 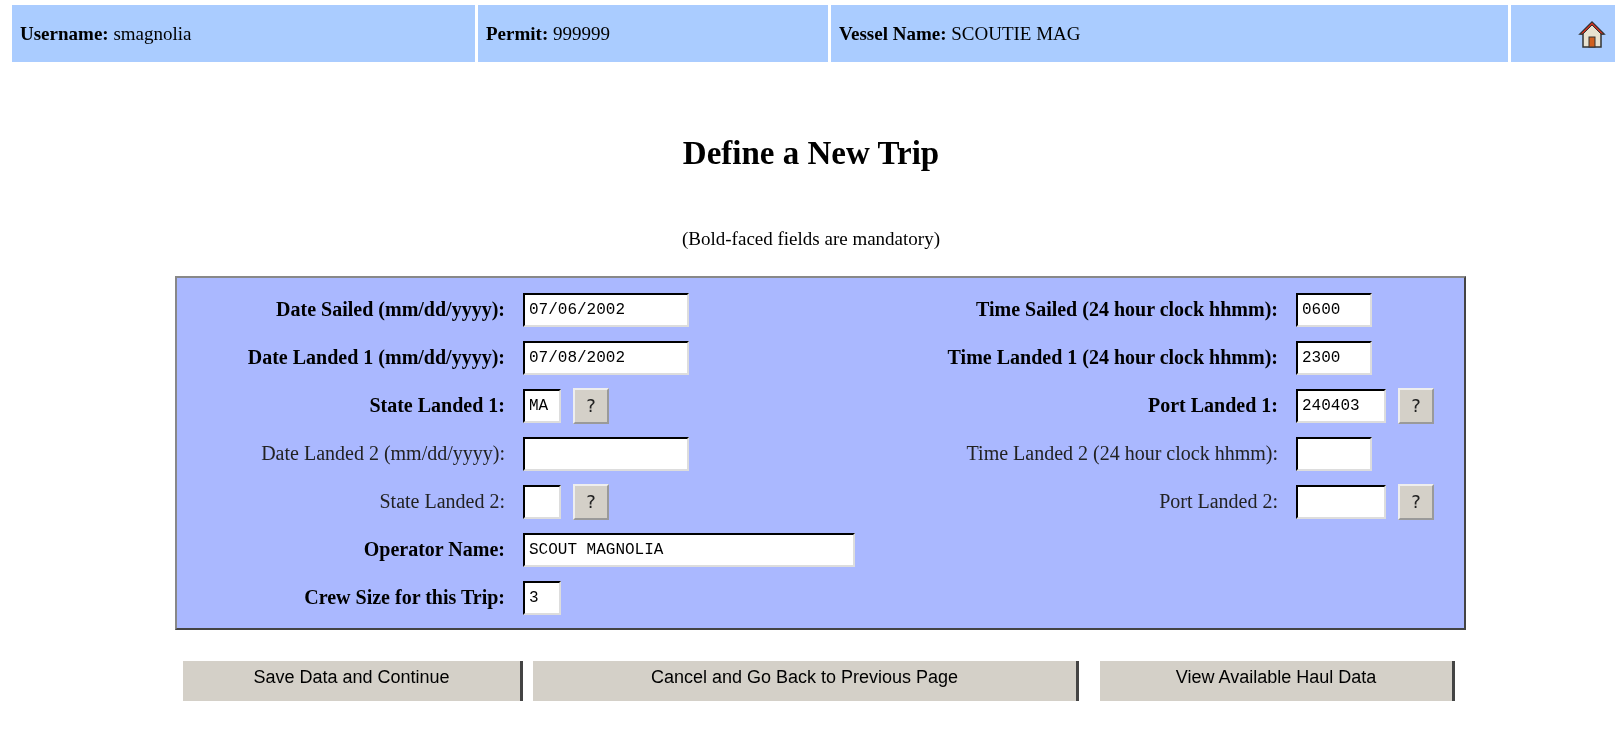 I want to click on header-text: Username: smagnolia, so click(x=106, y=33).